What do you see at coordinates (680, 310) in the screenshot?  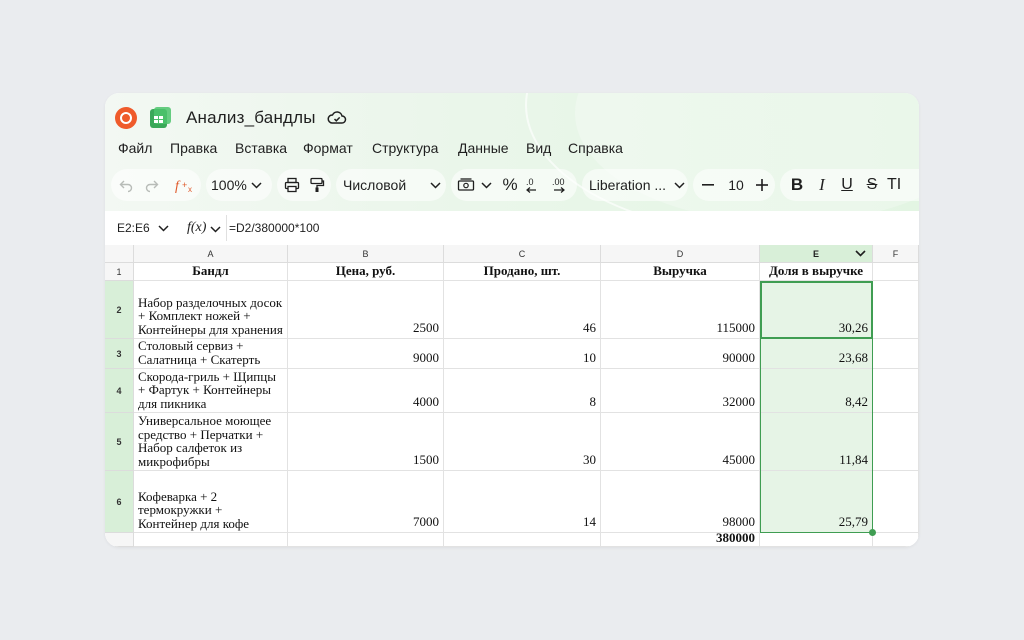 I see `numeric-cell: 115000` at bounding box center [680, 310].